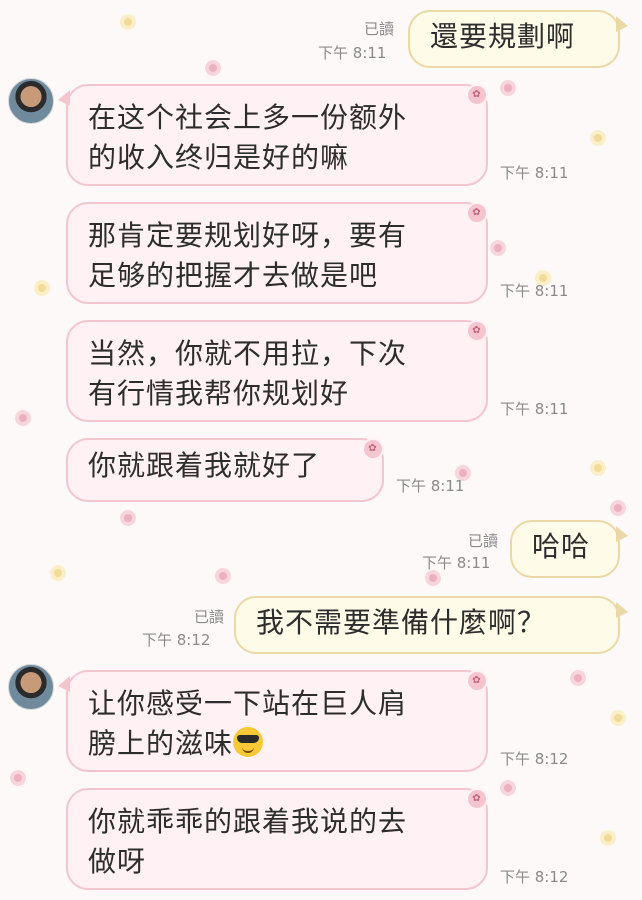  I want to click on outgoing-message-bubble: 還要規劃啊, so click(518, 39).